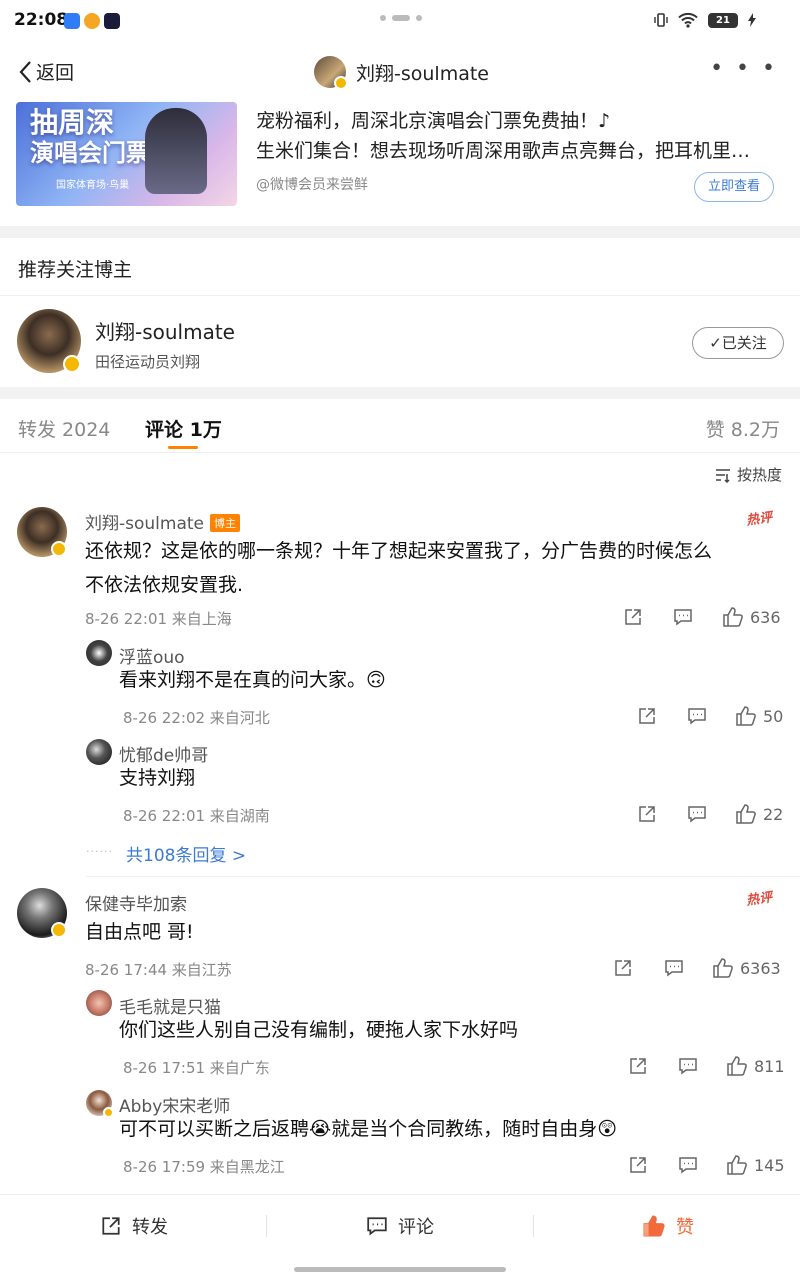  I want to click on tab-repost: 转发 2024, so click(64, 428).